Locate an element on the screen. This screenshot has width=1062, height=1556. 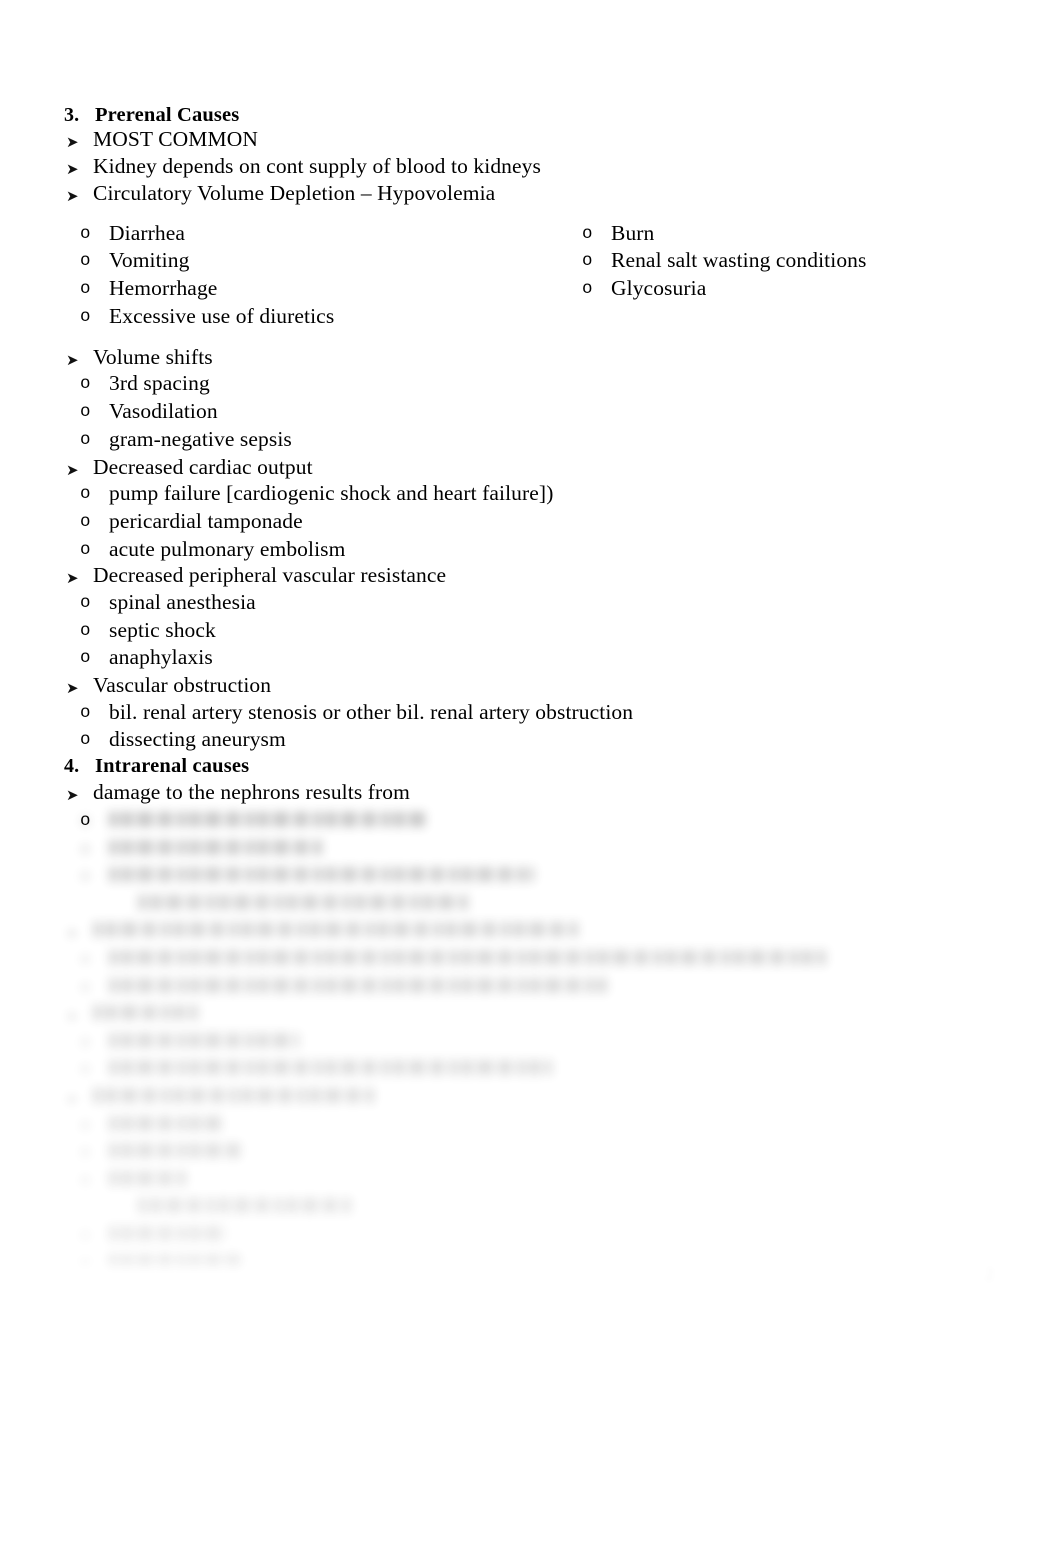
list-item: spinal anesthesia is located at coordinates (182, 602).